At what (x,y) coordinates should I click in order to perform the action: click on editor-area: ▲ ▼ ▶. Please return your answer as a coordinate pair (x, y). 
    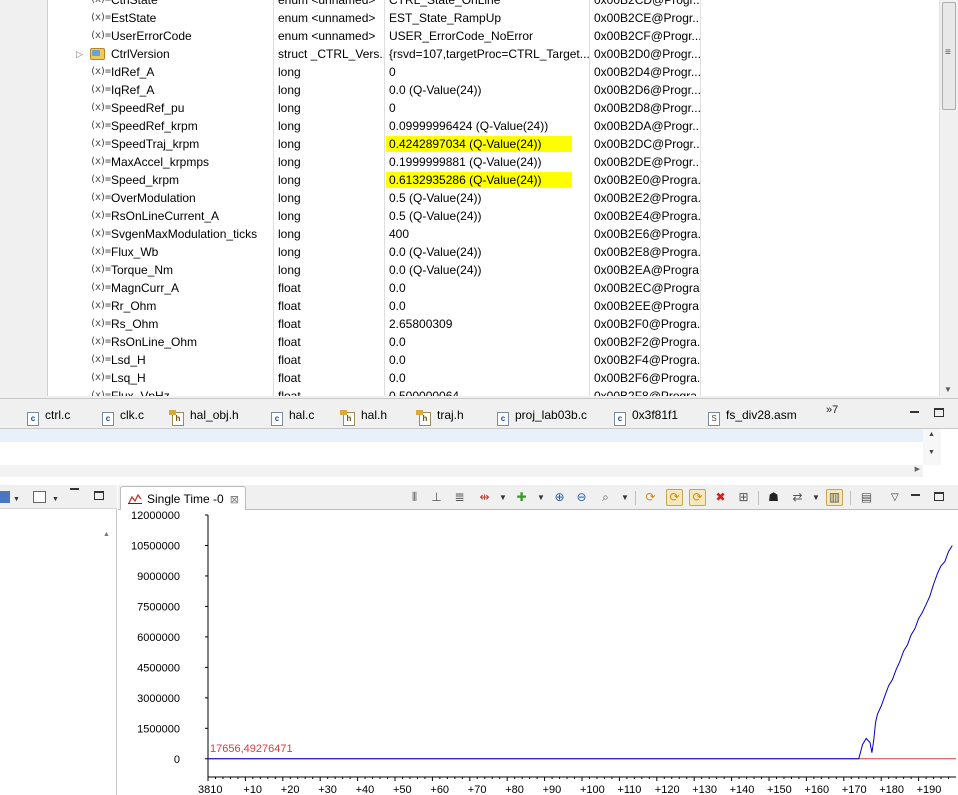
    Looking at the image, I should click on (479, 457).